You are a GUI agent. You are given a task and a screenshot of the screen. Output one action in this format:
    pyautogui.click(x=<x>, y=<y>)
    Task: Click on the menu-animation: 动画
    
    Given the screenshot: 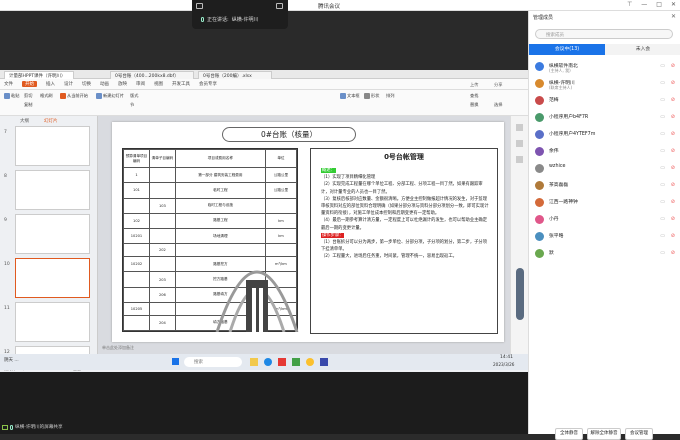 What is the action you would take?
    pyautogui.click(x=104, y=84)
    